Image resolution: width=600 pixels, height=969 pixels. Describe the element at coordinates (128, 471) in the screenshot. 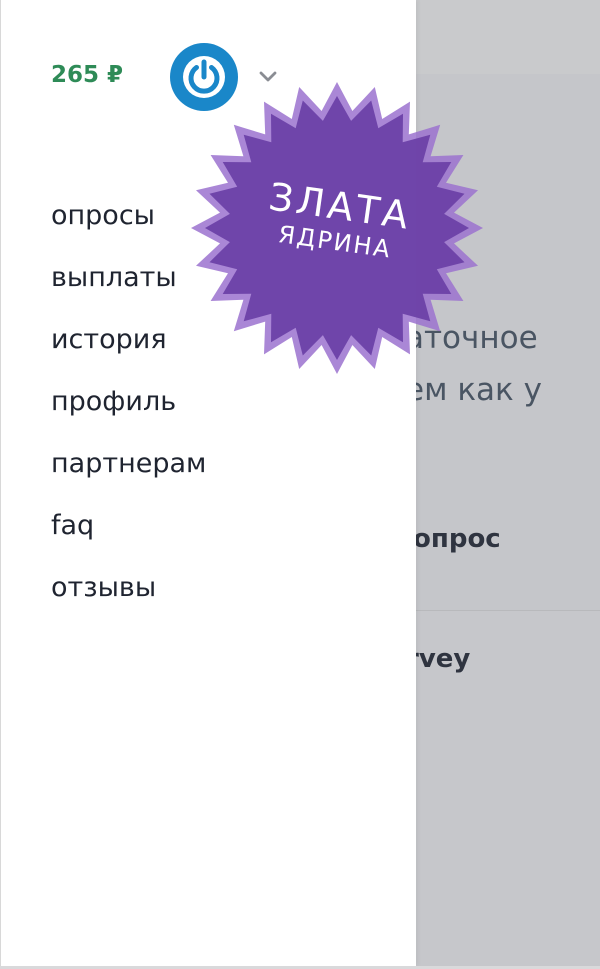

I see `menu-item-partners: партнерам` at that location.